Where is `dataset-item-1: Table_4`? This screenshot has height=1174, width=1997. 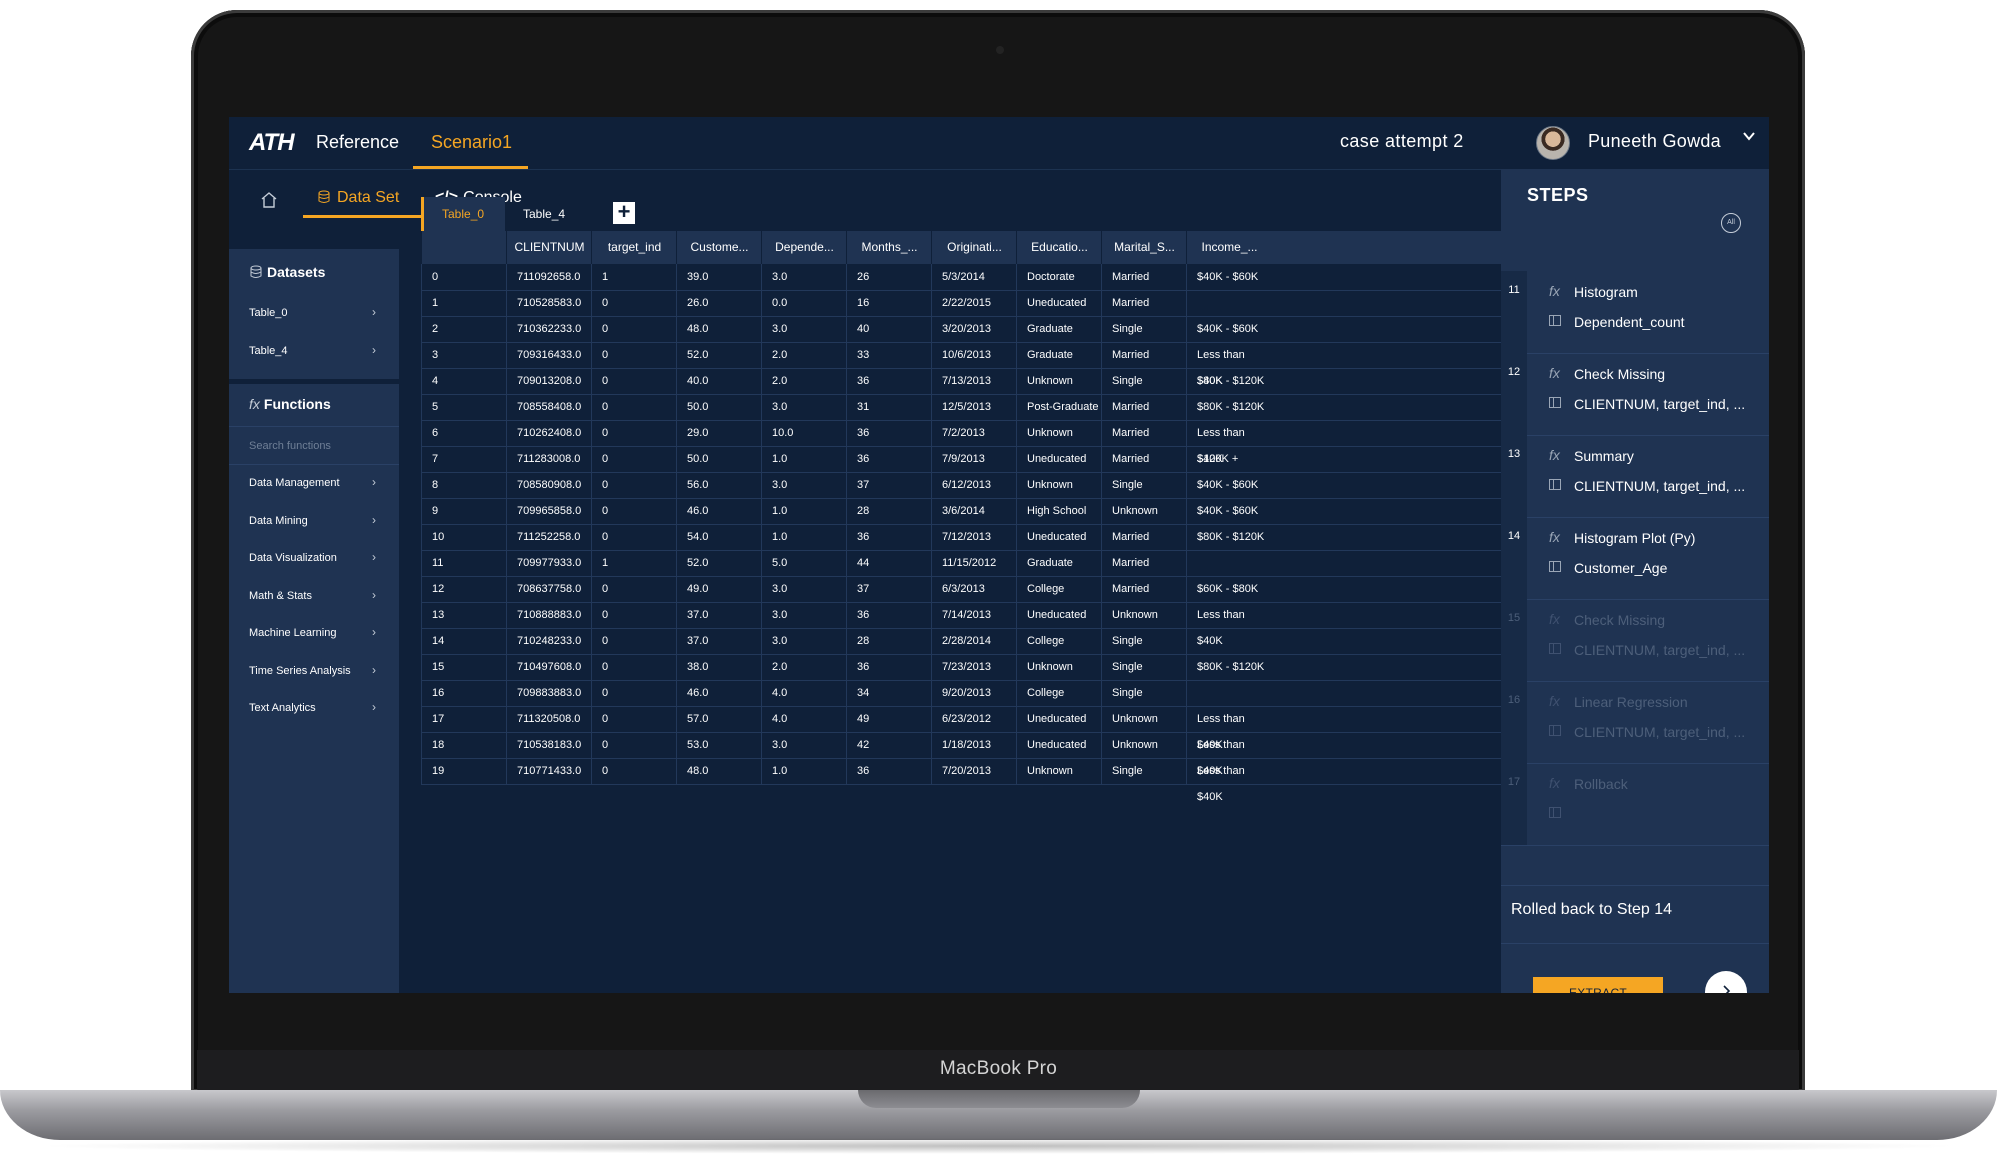
dataset-item-1: Table_4 is located at coordinates (268, 351).